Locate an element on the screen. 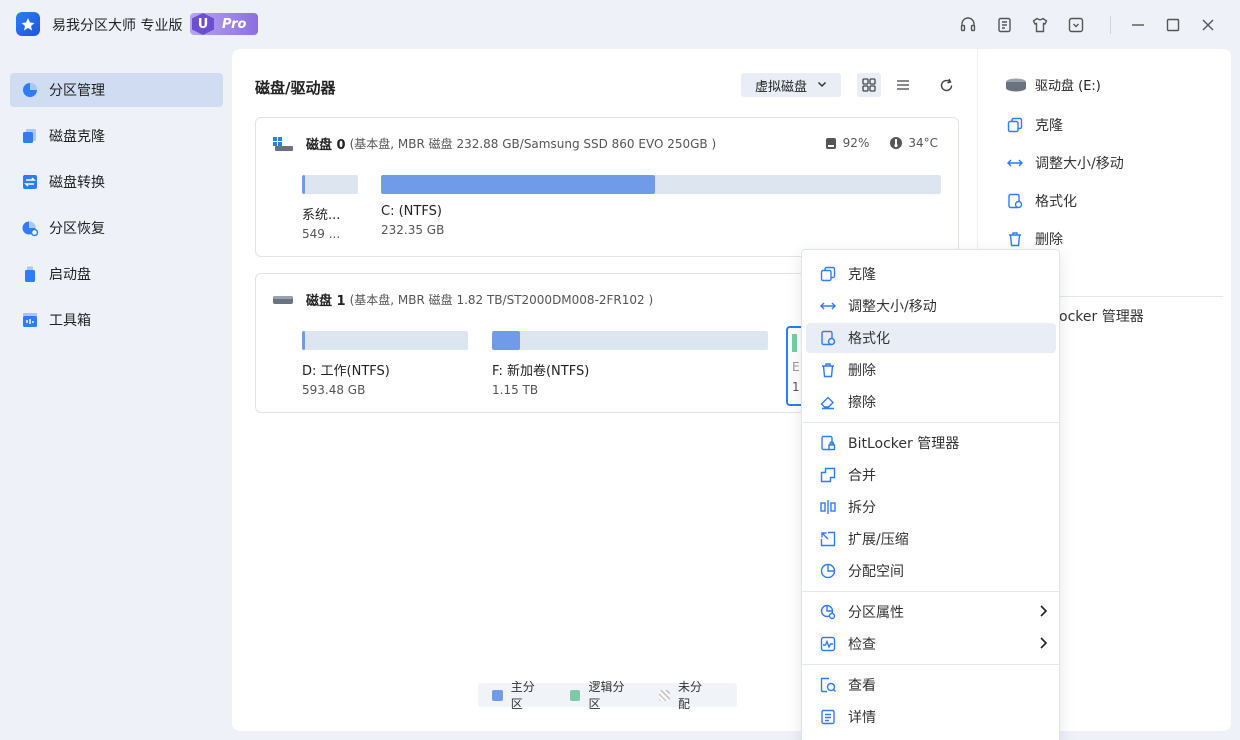  menu-item-delete: 删除 is located at coordinates (931, 370).